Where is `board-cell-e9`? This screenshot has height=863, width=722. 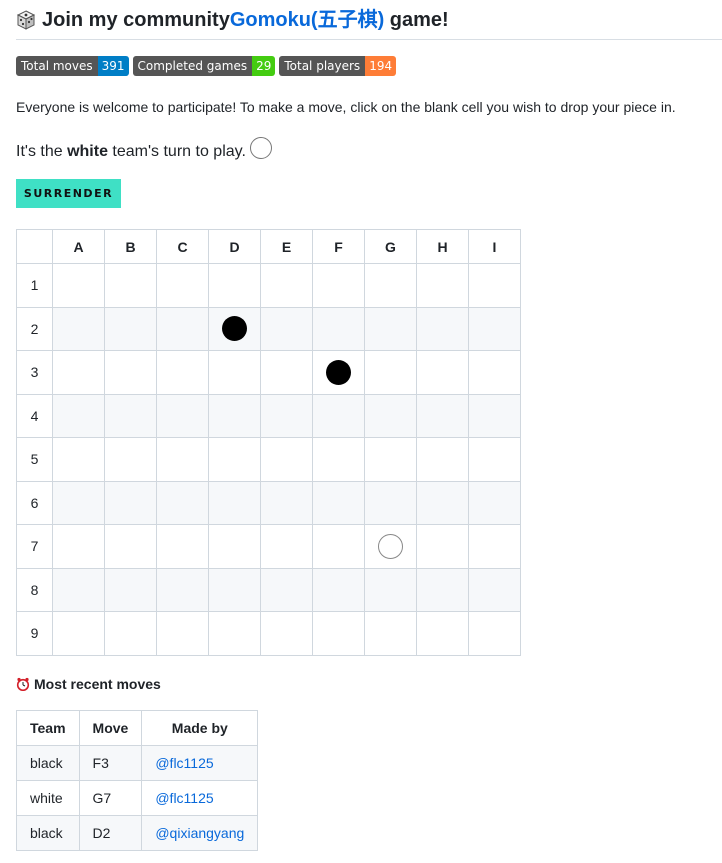 board-cell-e9 is located at coordinates (286, 633).